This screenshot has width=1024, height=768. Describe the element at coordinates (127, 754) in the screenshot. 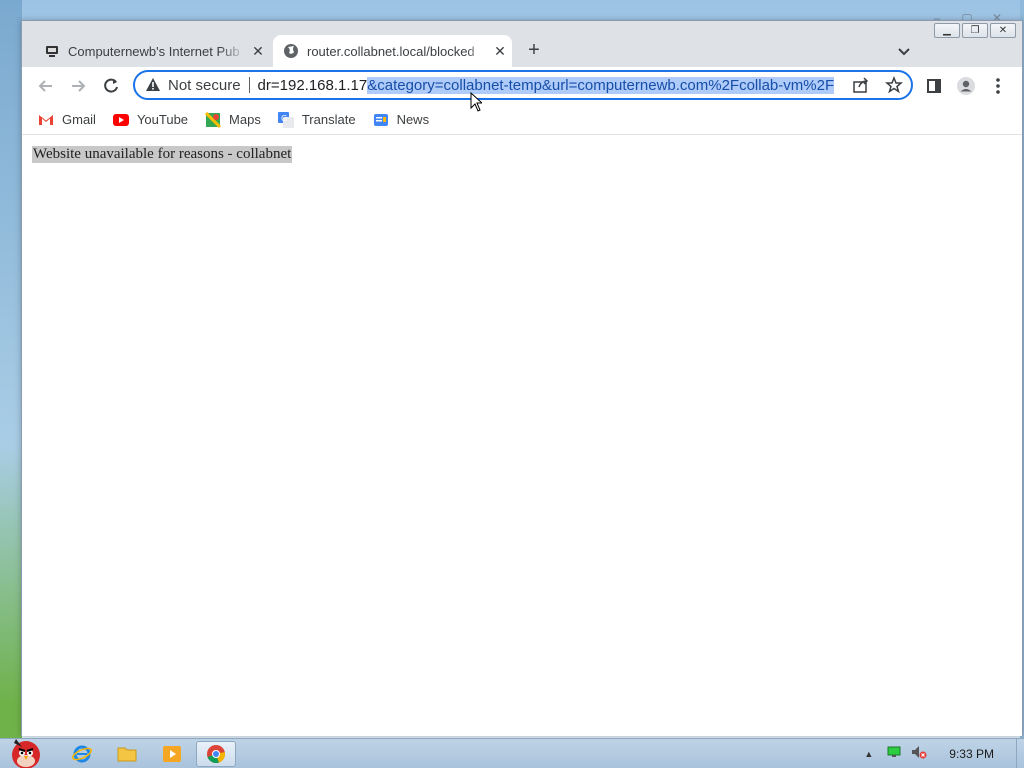

I see `file-explorer-icon` at that location.